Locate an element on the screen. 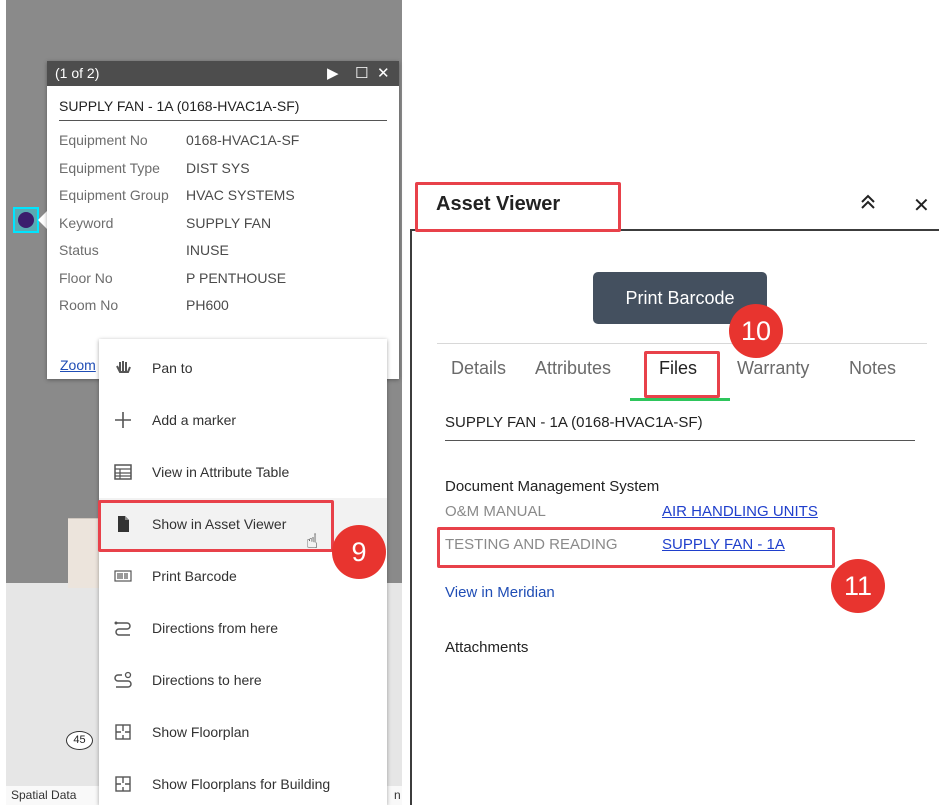 This screenshot has height=805, width=939. panel-divider is located at coordinates (411, 517).